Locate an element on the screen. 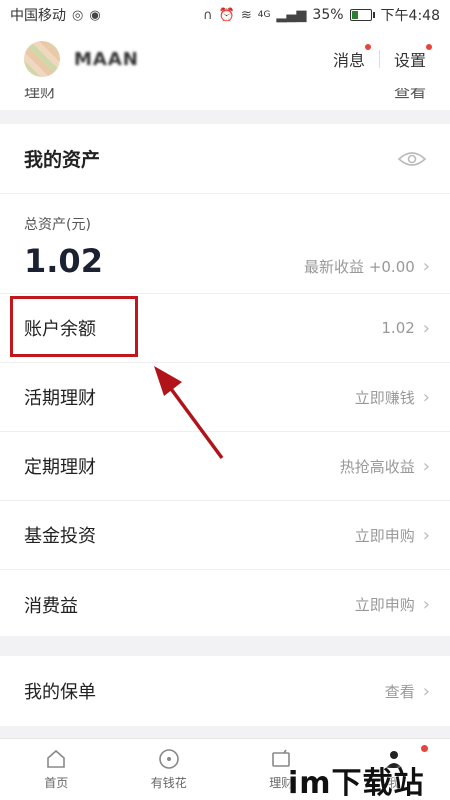 The width and height of the screenshot is (450, 800). policy-card: 我的保单 查看 › is located at coordinates (225, 691).